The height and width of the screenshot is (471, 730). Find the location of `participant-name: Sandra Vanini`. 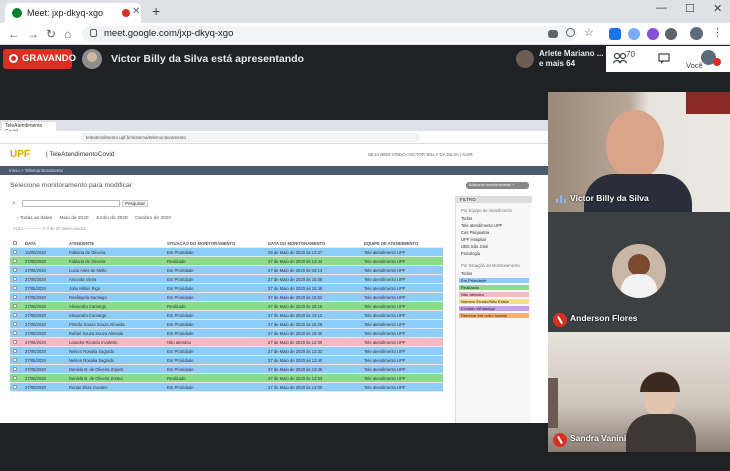

participant-name: Sandra Vanini is located at coordinates (598, 438).